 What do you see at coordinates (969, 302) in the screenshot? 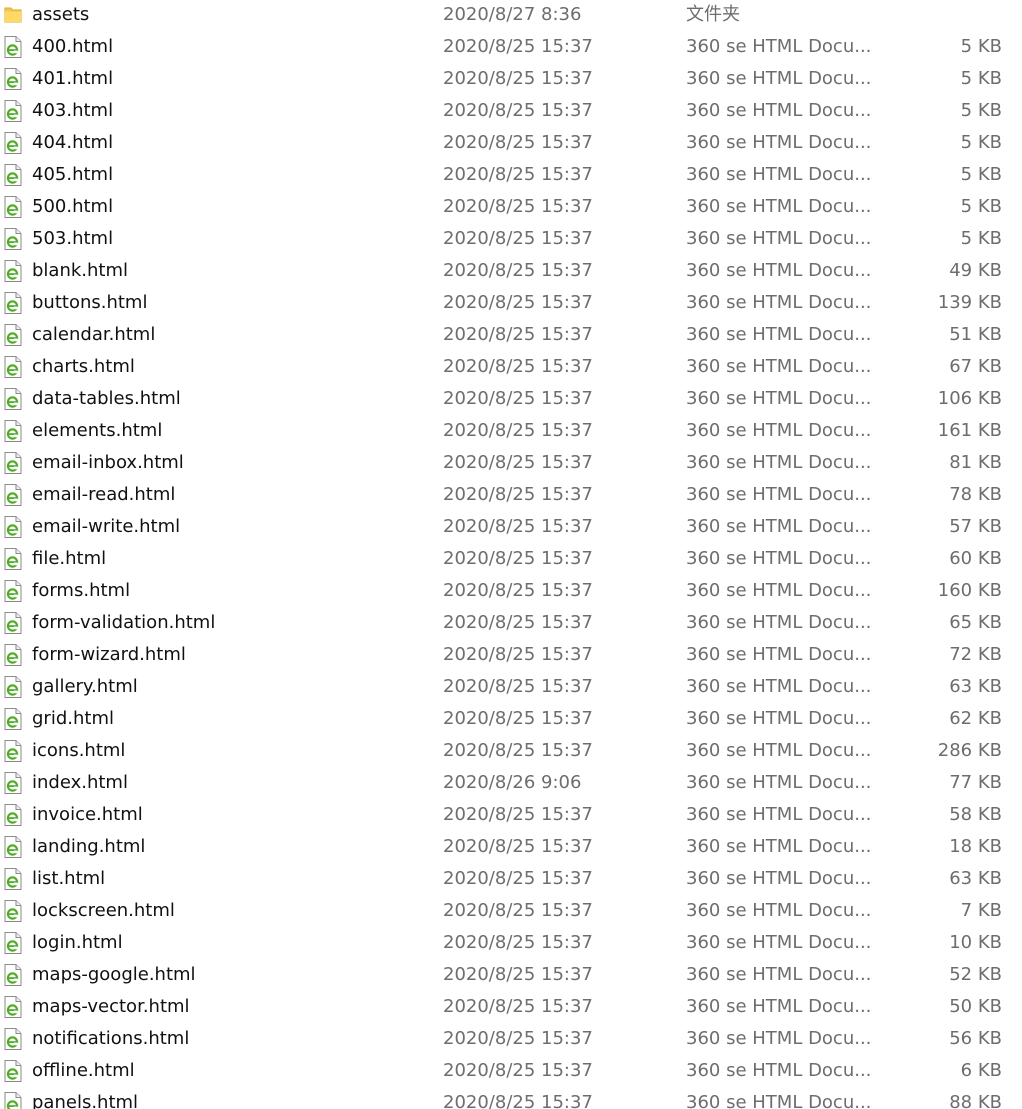
I see `file-size: 139 KB` at bounding box center [969, 302].